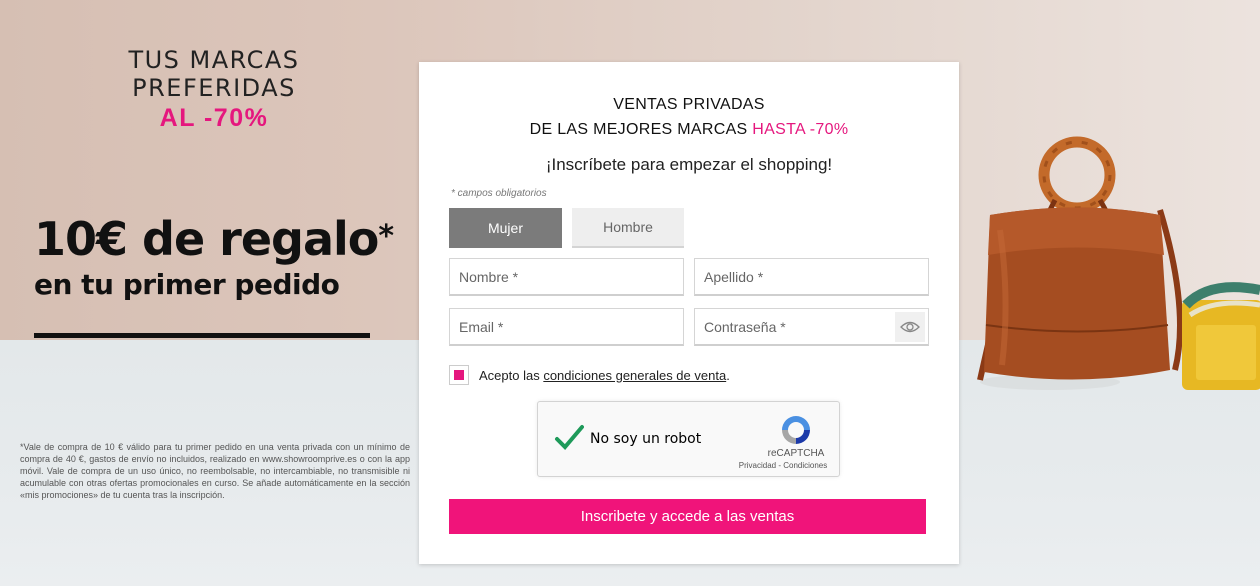 The image size is (1260, 586). I want to click on captcha-terms-link: Condiciones, so click(805, 465).